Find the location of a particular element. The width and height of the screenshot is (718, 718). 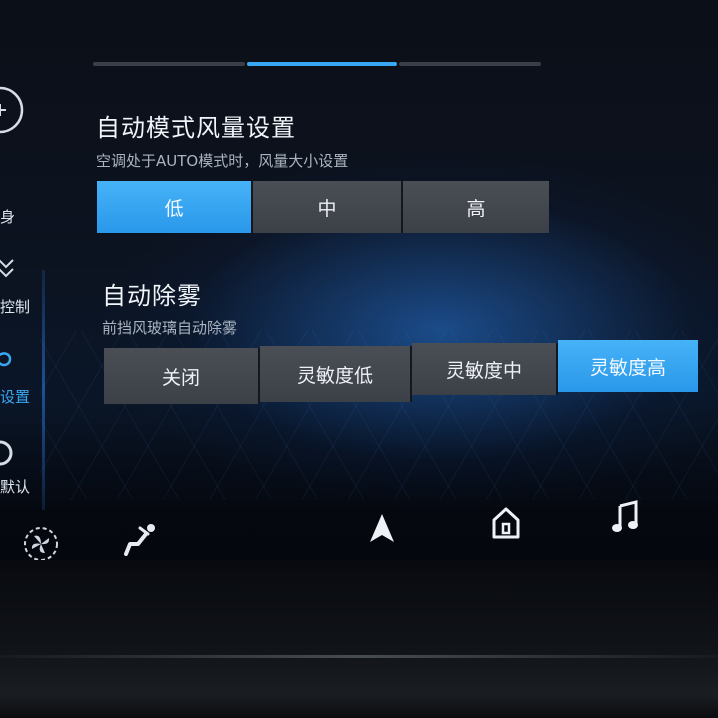

fan-low-button: 低 is located at coordinates (175, 207).